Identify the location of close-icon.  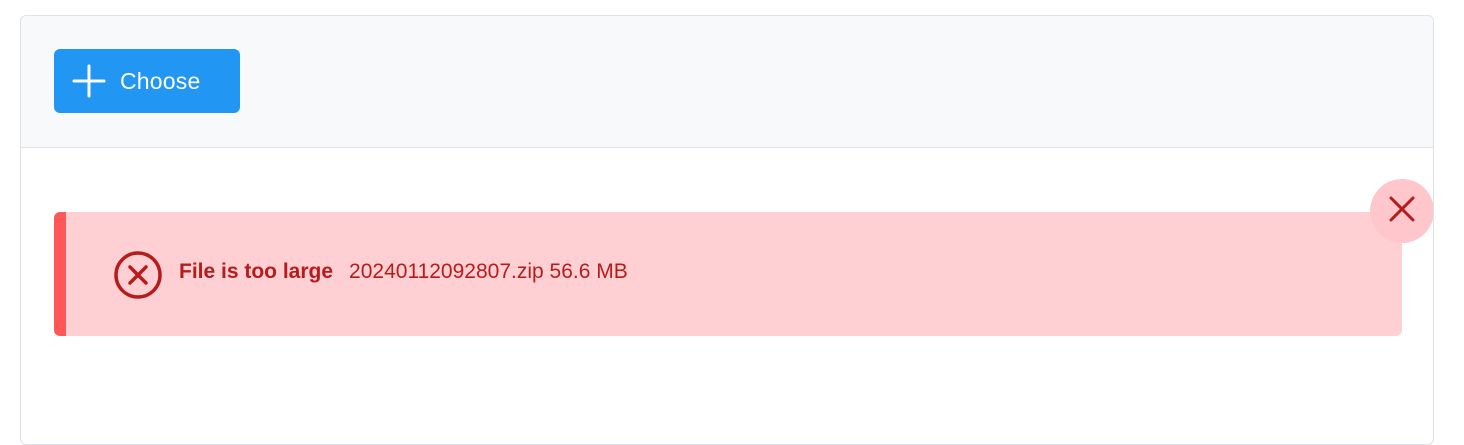
(1402, 211).